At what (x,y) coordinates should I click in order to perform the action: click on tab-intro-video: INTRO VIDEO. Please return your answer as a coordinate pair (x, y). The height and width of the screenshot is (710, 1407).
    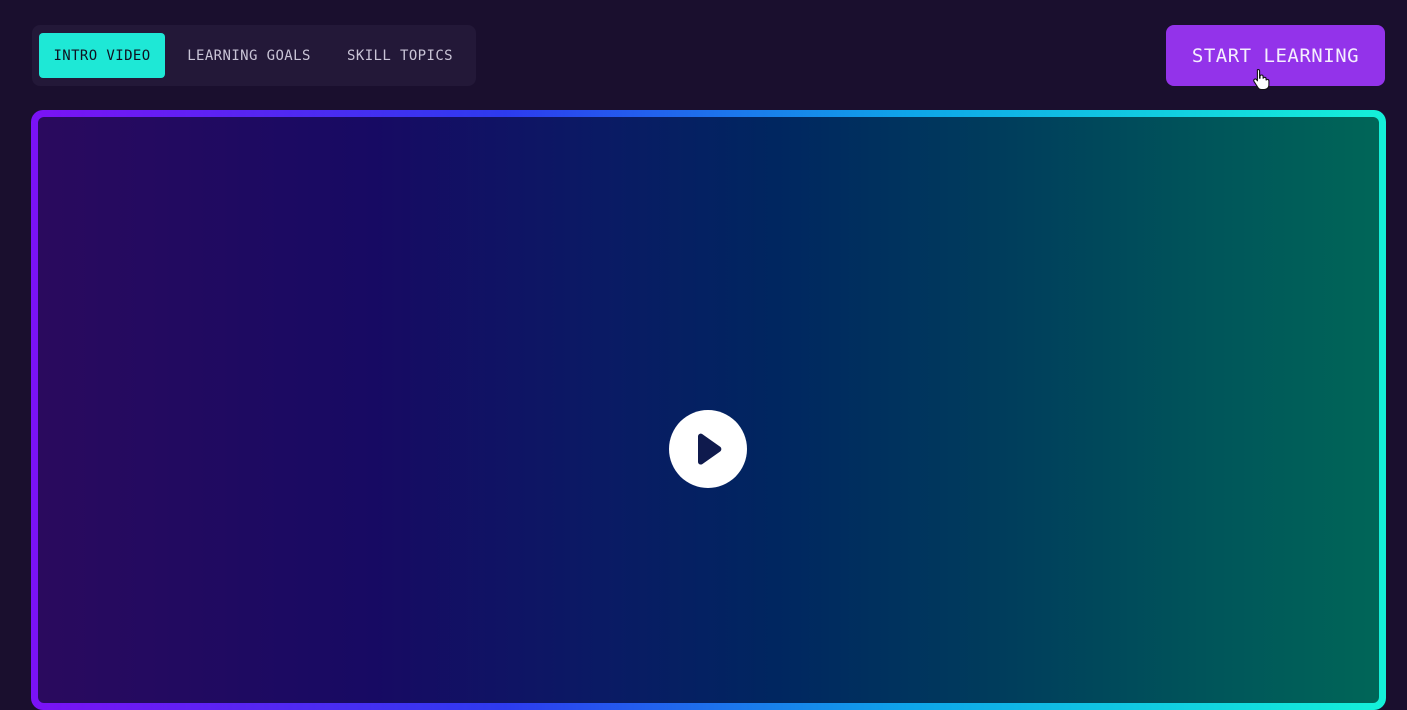
    Looking at the image, I should click on (102, 55).